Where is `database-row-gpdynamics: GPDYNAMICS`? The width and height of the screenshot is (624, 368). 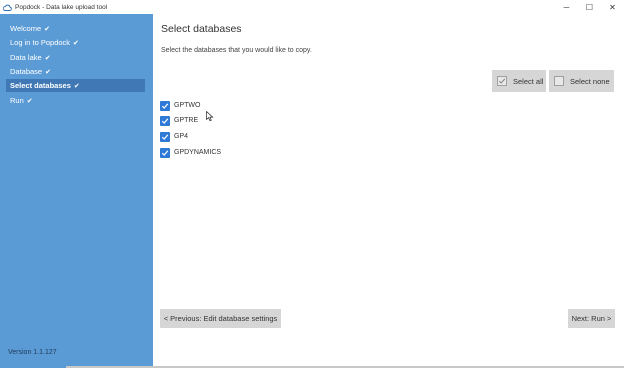 database-row-gpdynamics: GPDYNAMICS is located at coordinates (190, 152).